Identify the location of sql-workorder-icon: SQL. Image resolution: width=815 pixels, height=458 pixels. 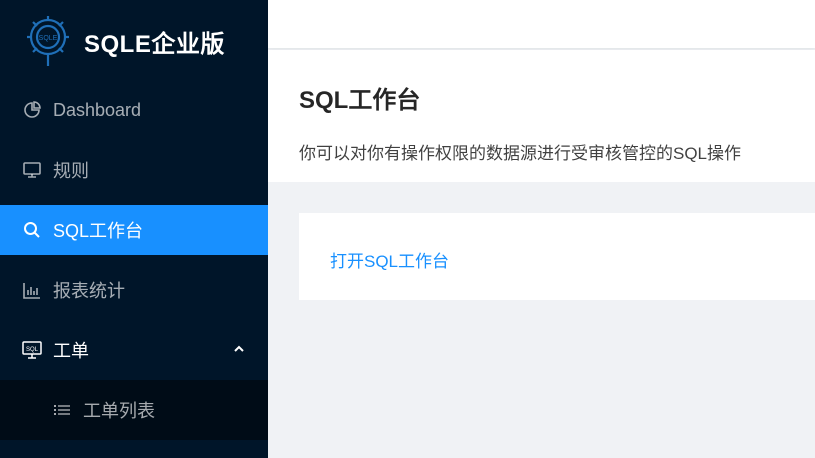
(32, 350).